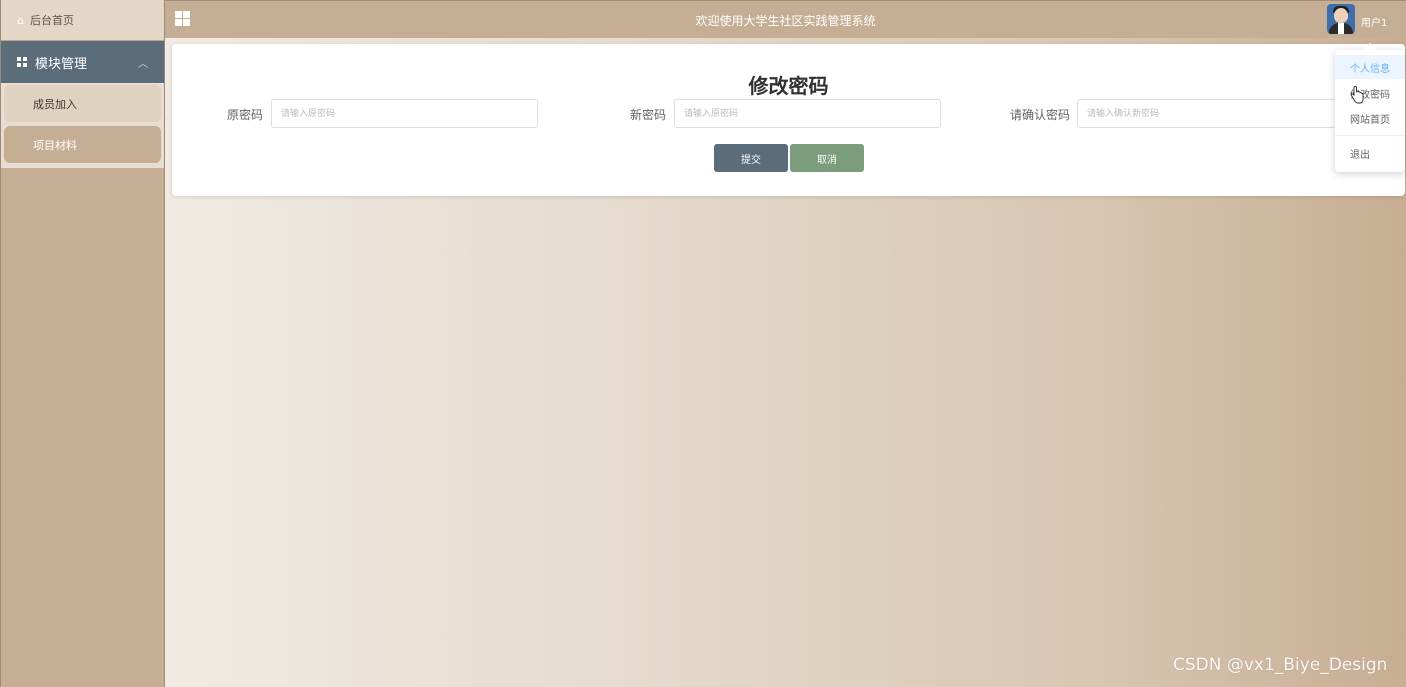 The image size is (1406, 687). What do you see at coordinates (245, 115) in the screenshot?
I see `old-password-label: 原密码` at bounding box center [245, 115].